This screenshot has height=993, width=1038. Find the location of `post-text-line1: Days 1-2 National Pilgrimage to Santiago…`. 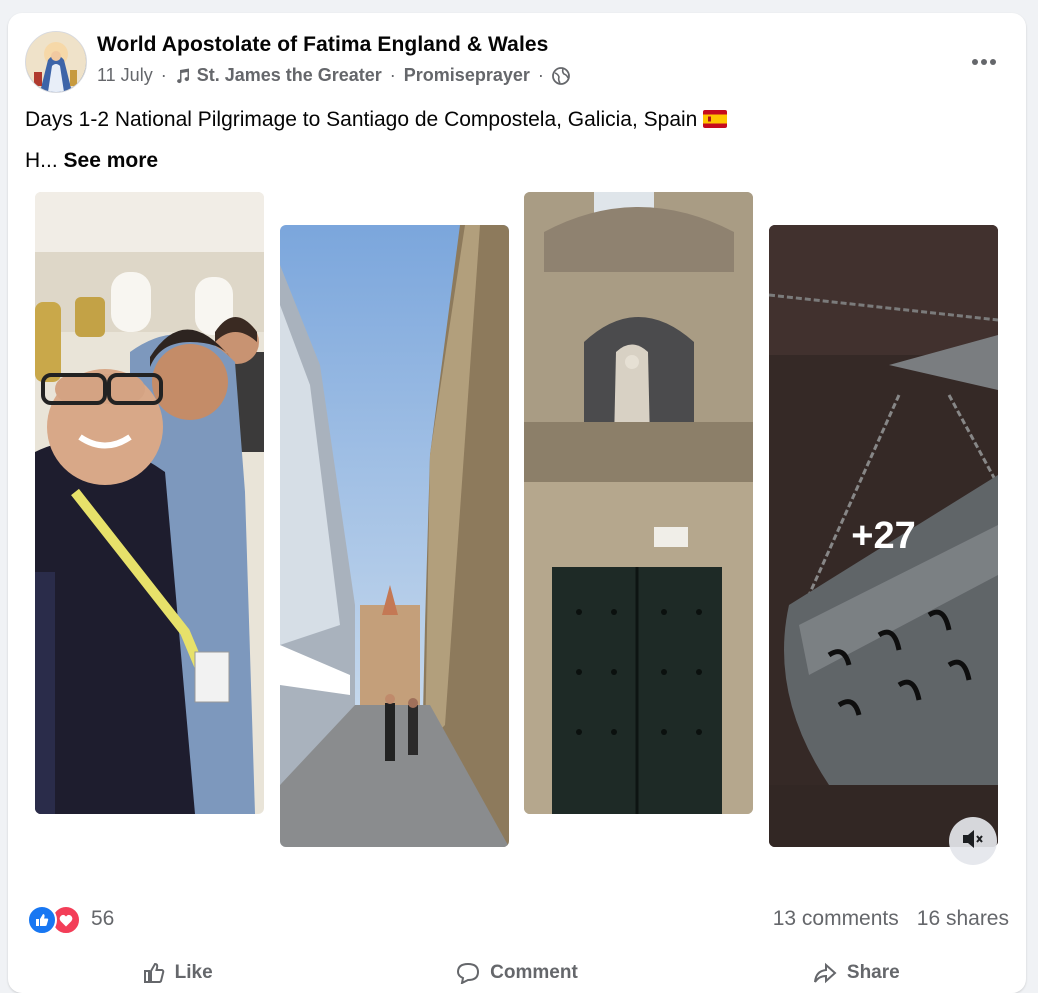

post-text-line1: Days 1-2 National Pilgrimage to Santiago… is located at coordinates (361, 119).